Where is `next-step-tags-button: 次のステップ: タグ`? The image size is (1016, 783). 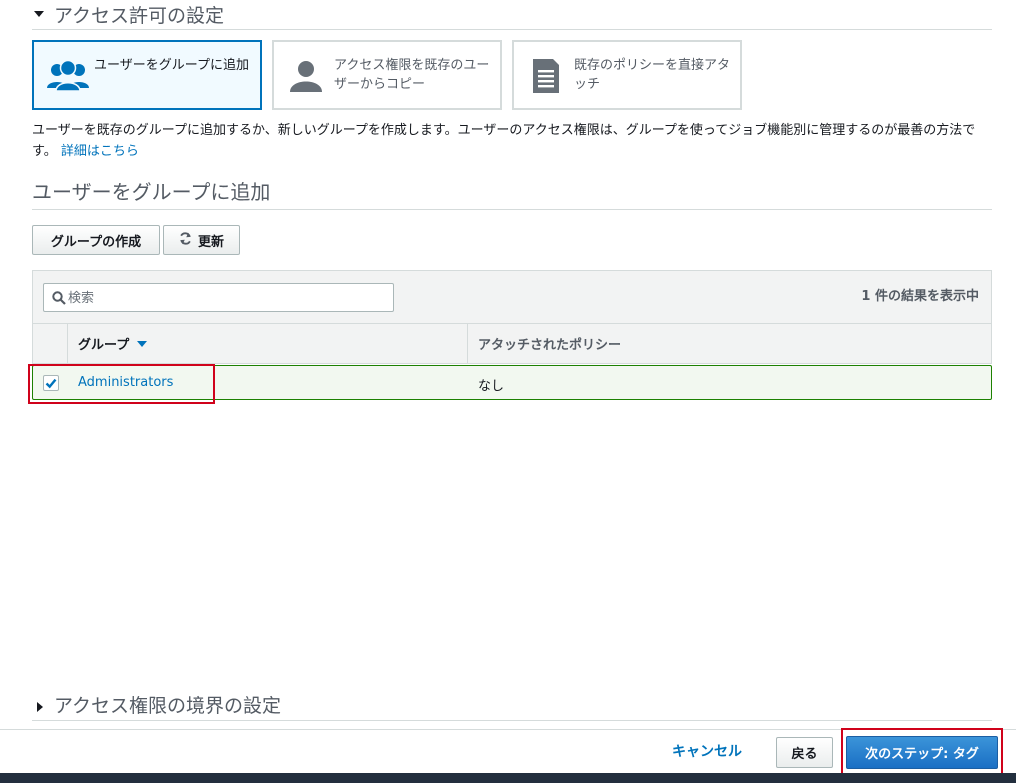
next-step-tags-button: 次のステップ: タグ is located at coordinates (922, 752).